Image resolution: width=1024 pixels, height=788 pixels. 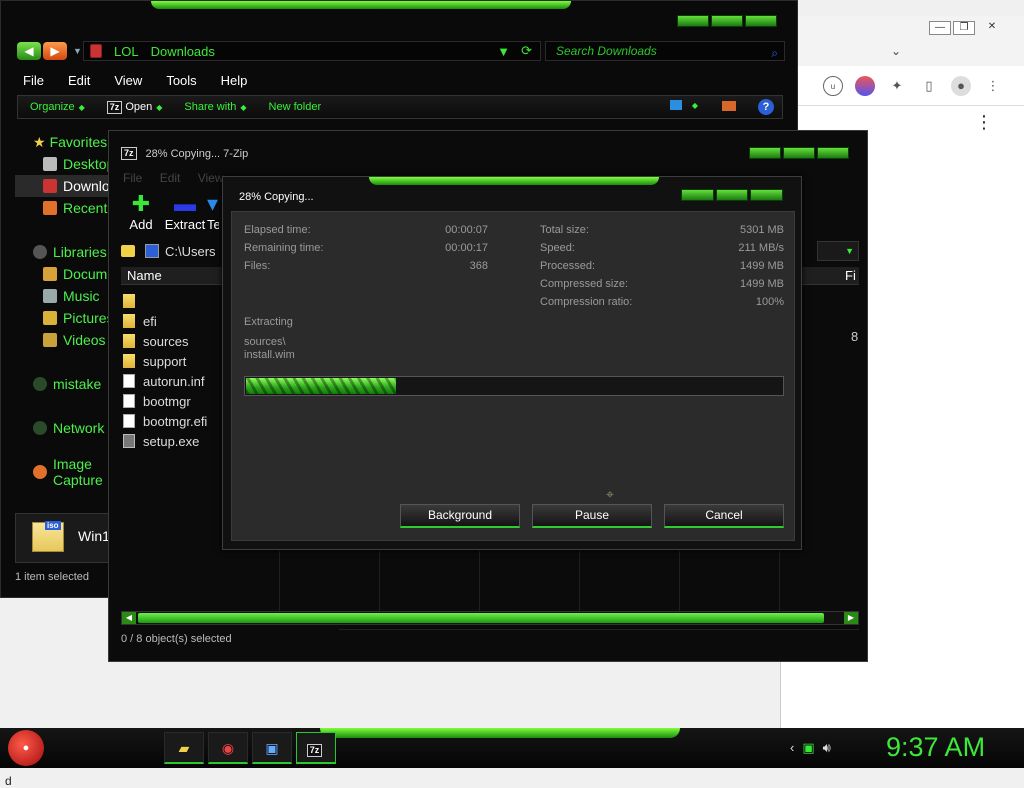 I want to click on start-button: ●, so click(x=26, y=748).